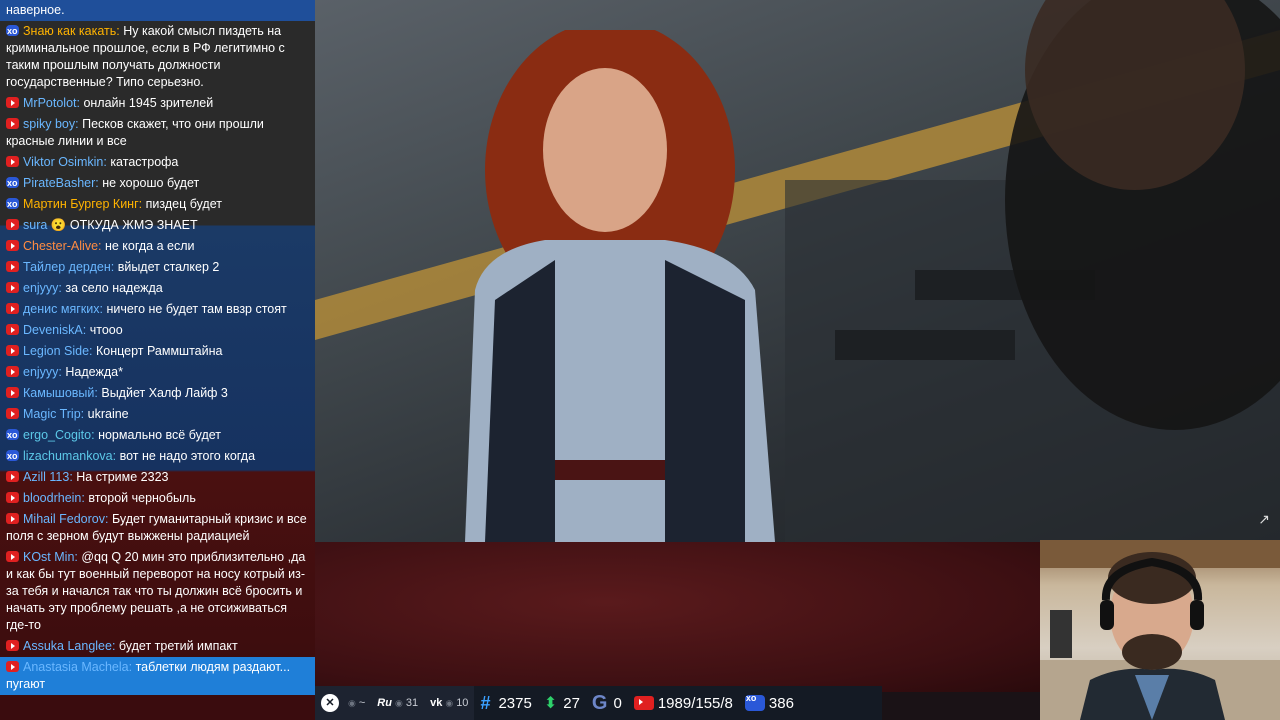 The height and width of the screenshot is (720, 1280). I want to click on chat-message: Magic Trip: ukraine, so click(157, 414).